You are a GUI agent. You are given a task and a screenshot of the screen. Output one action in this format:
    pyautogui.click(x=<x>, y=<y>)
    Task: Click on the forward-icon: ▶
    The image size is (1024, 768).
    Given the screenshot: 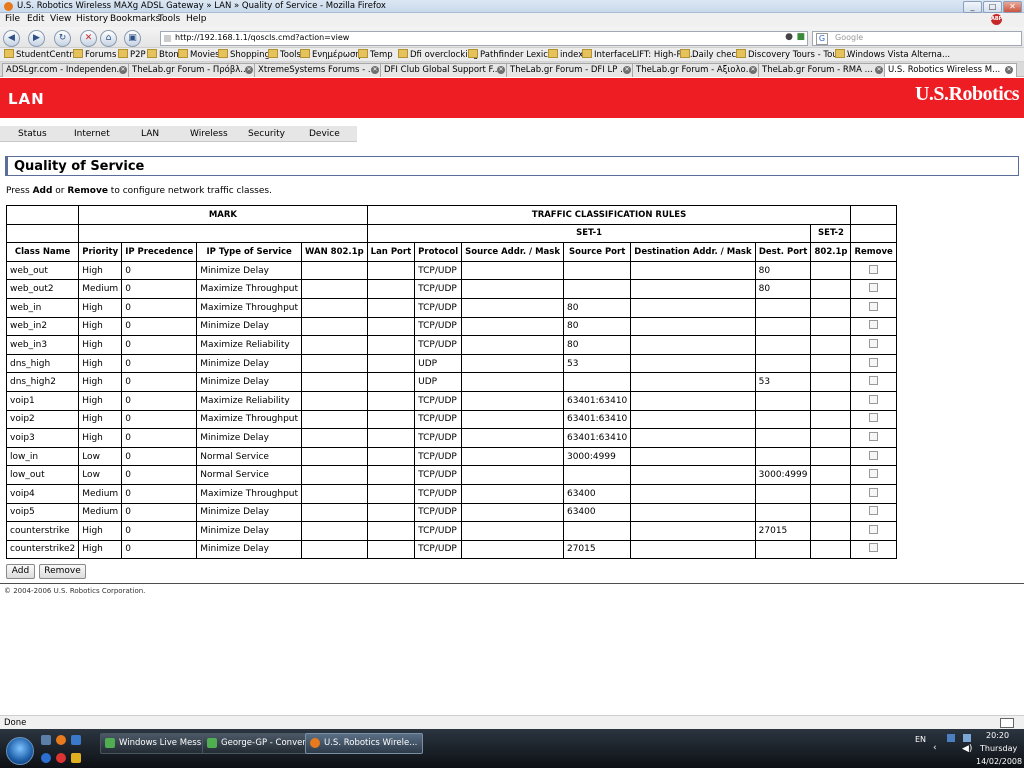 What is the action you would take?
    pyautogui.click(x=36, y=38)
    